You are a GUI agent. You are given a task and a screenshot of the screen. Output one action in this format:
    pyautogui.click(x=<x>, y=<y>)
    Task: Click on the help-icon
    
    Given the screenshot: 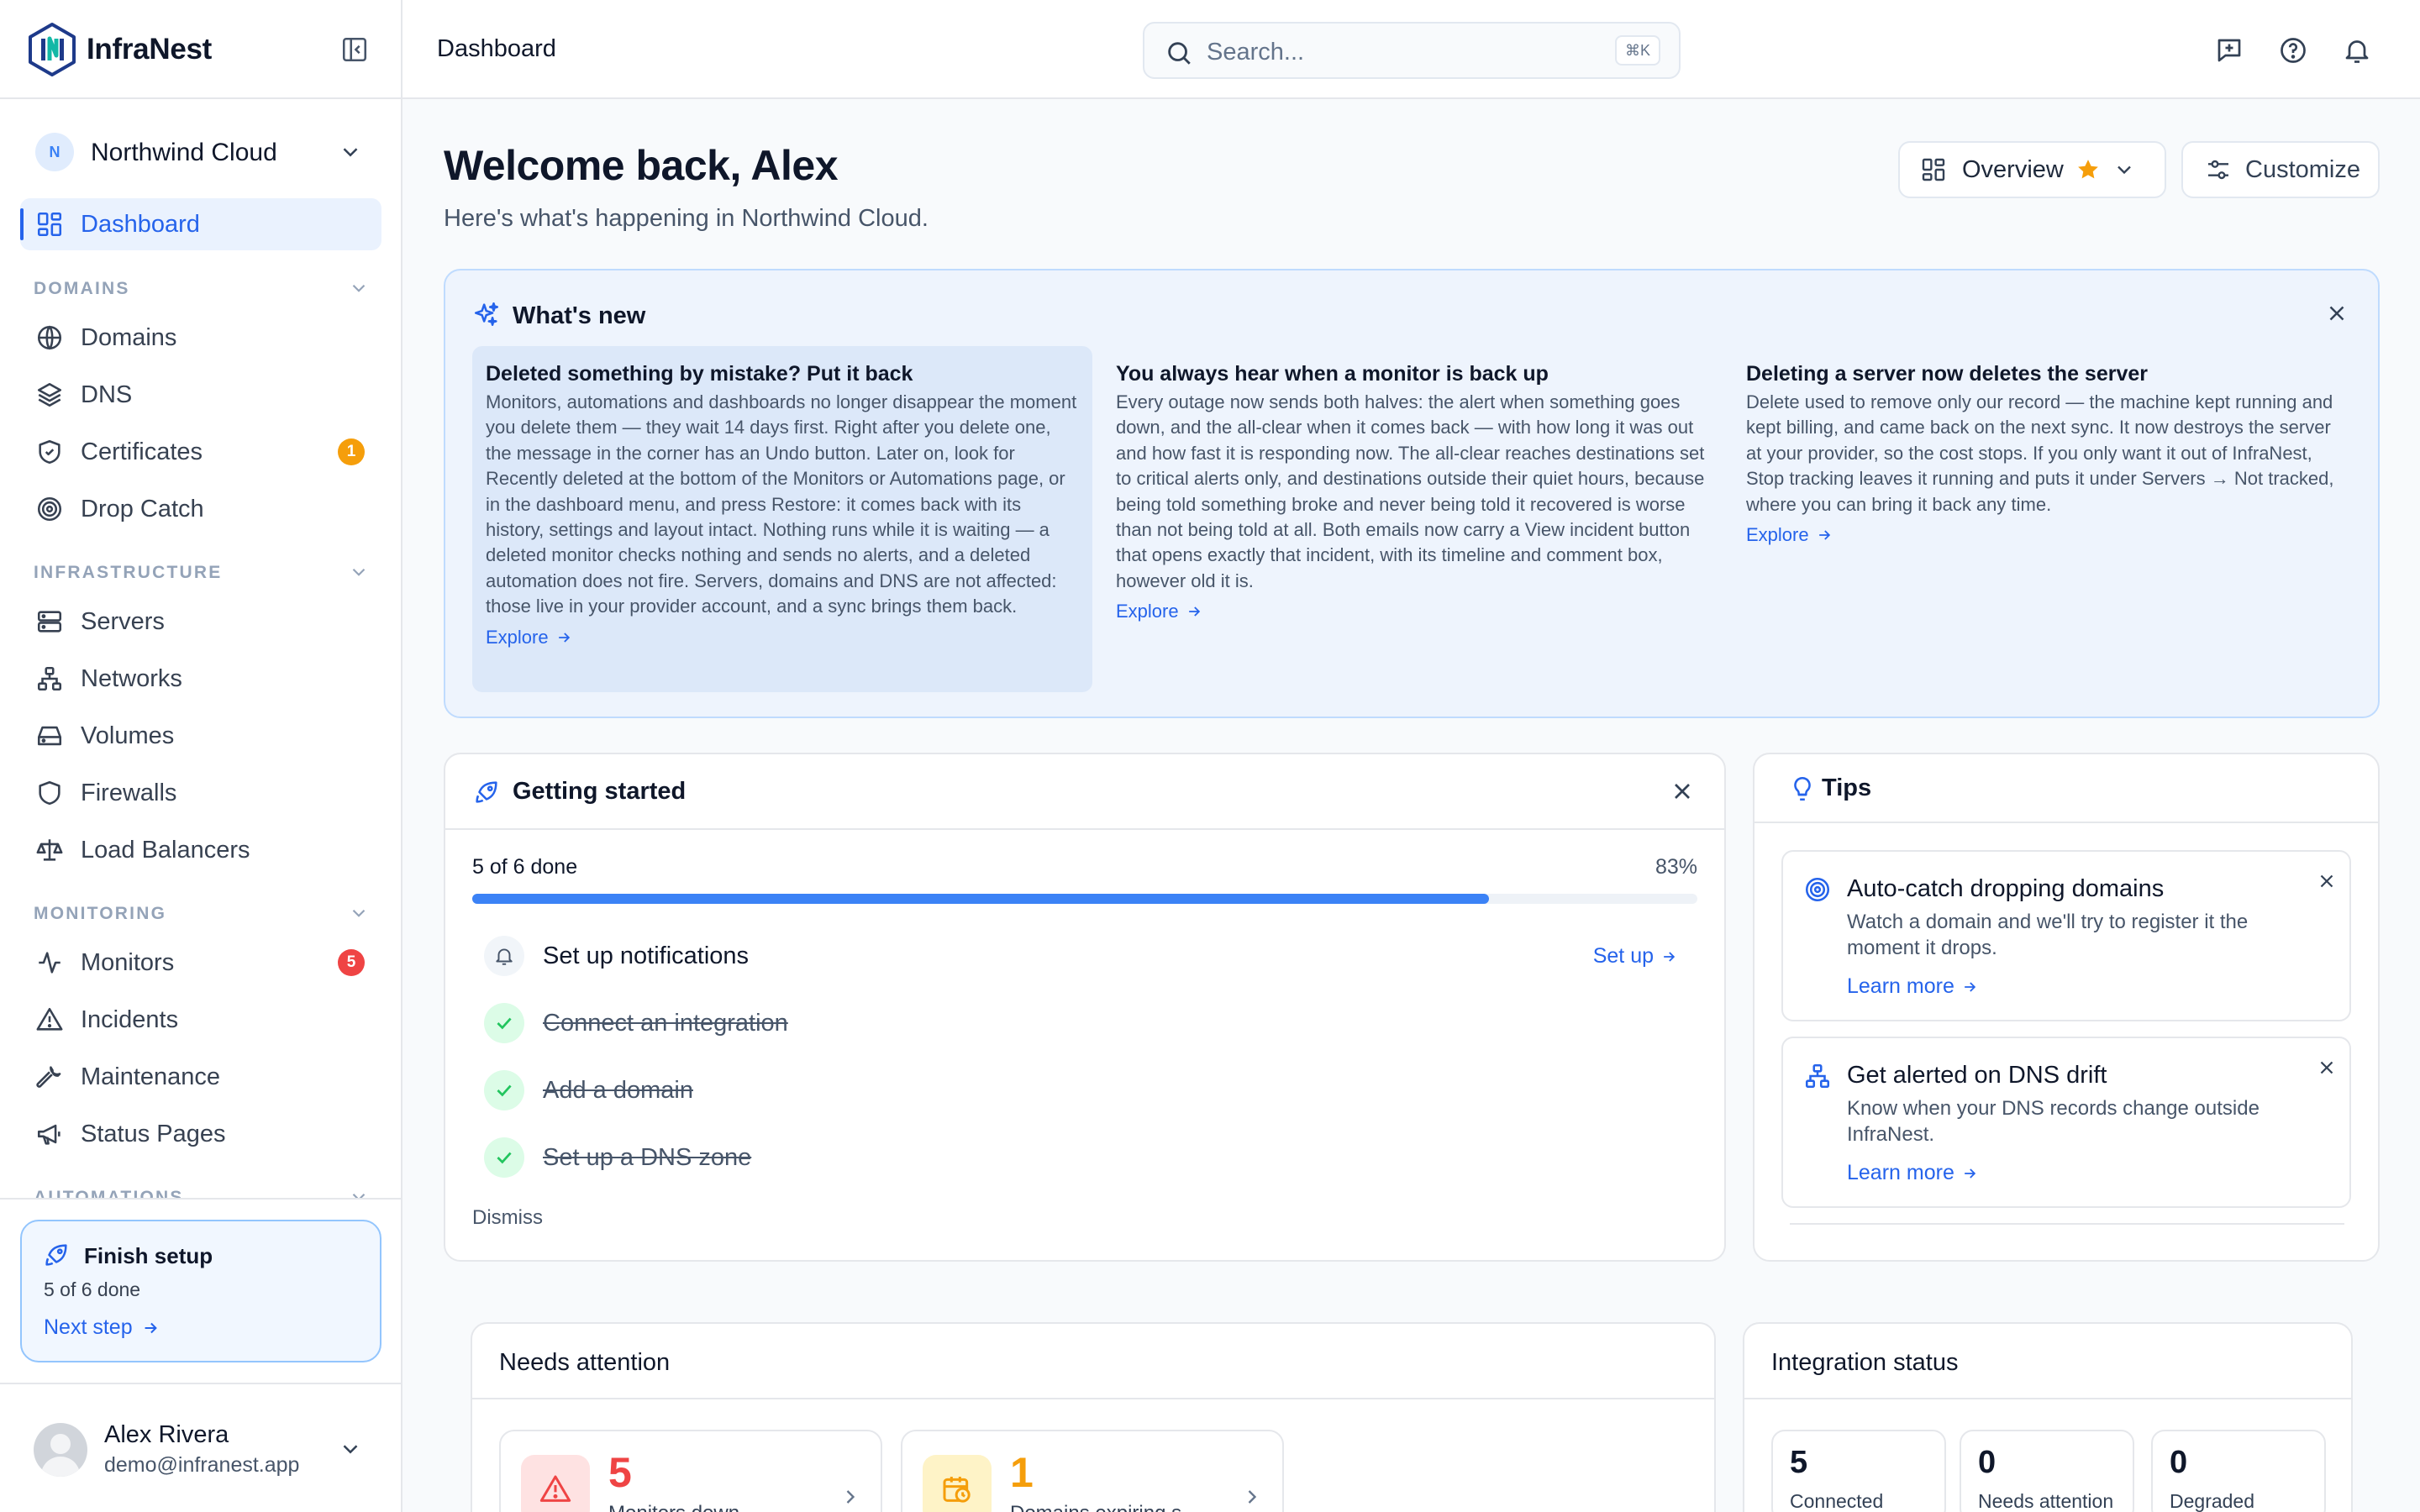 What is the action you would take?
    pyautogui.click(x=2293, y=50)
    